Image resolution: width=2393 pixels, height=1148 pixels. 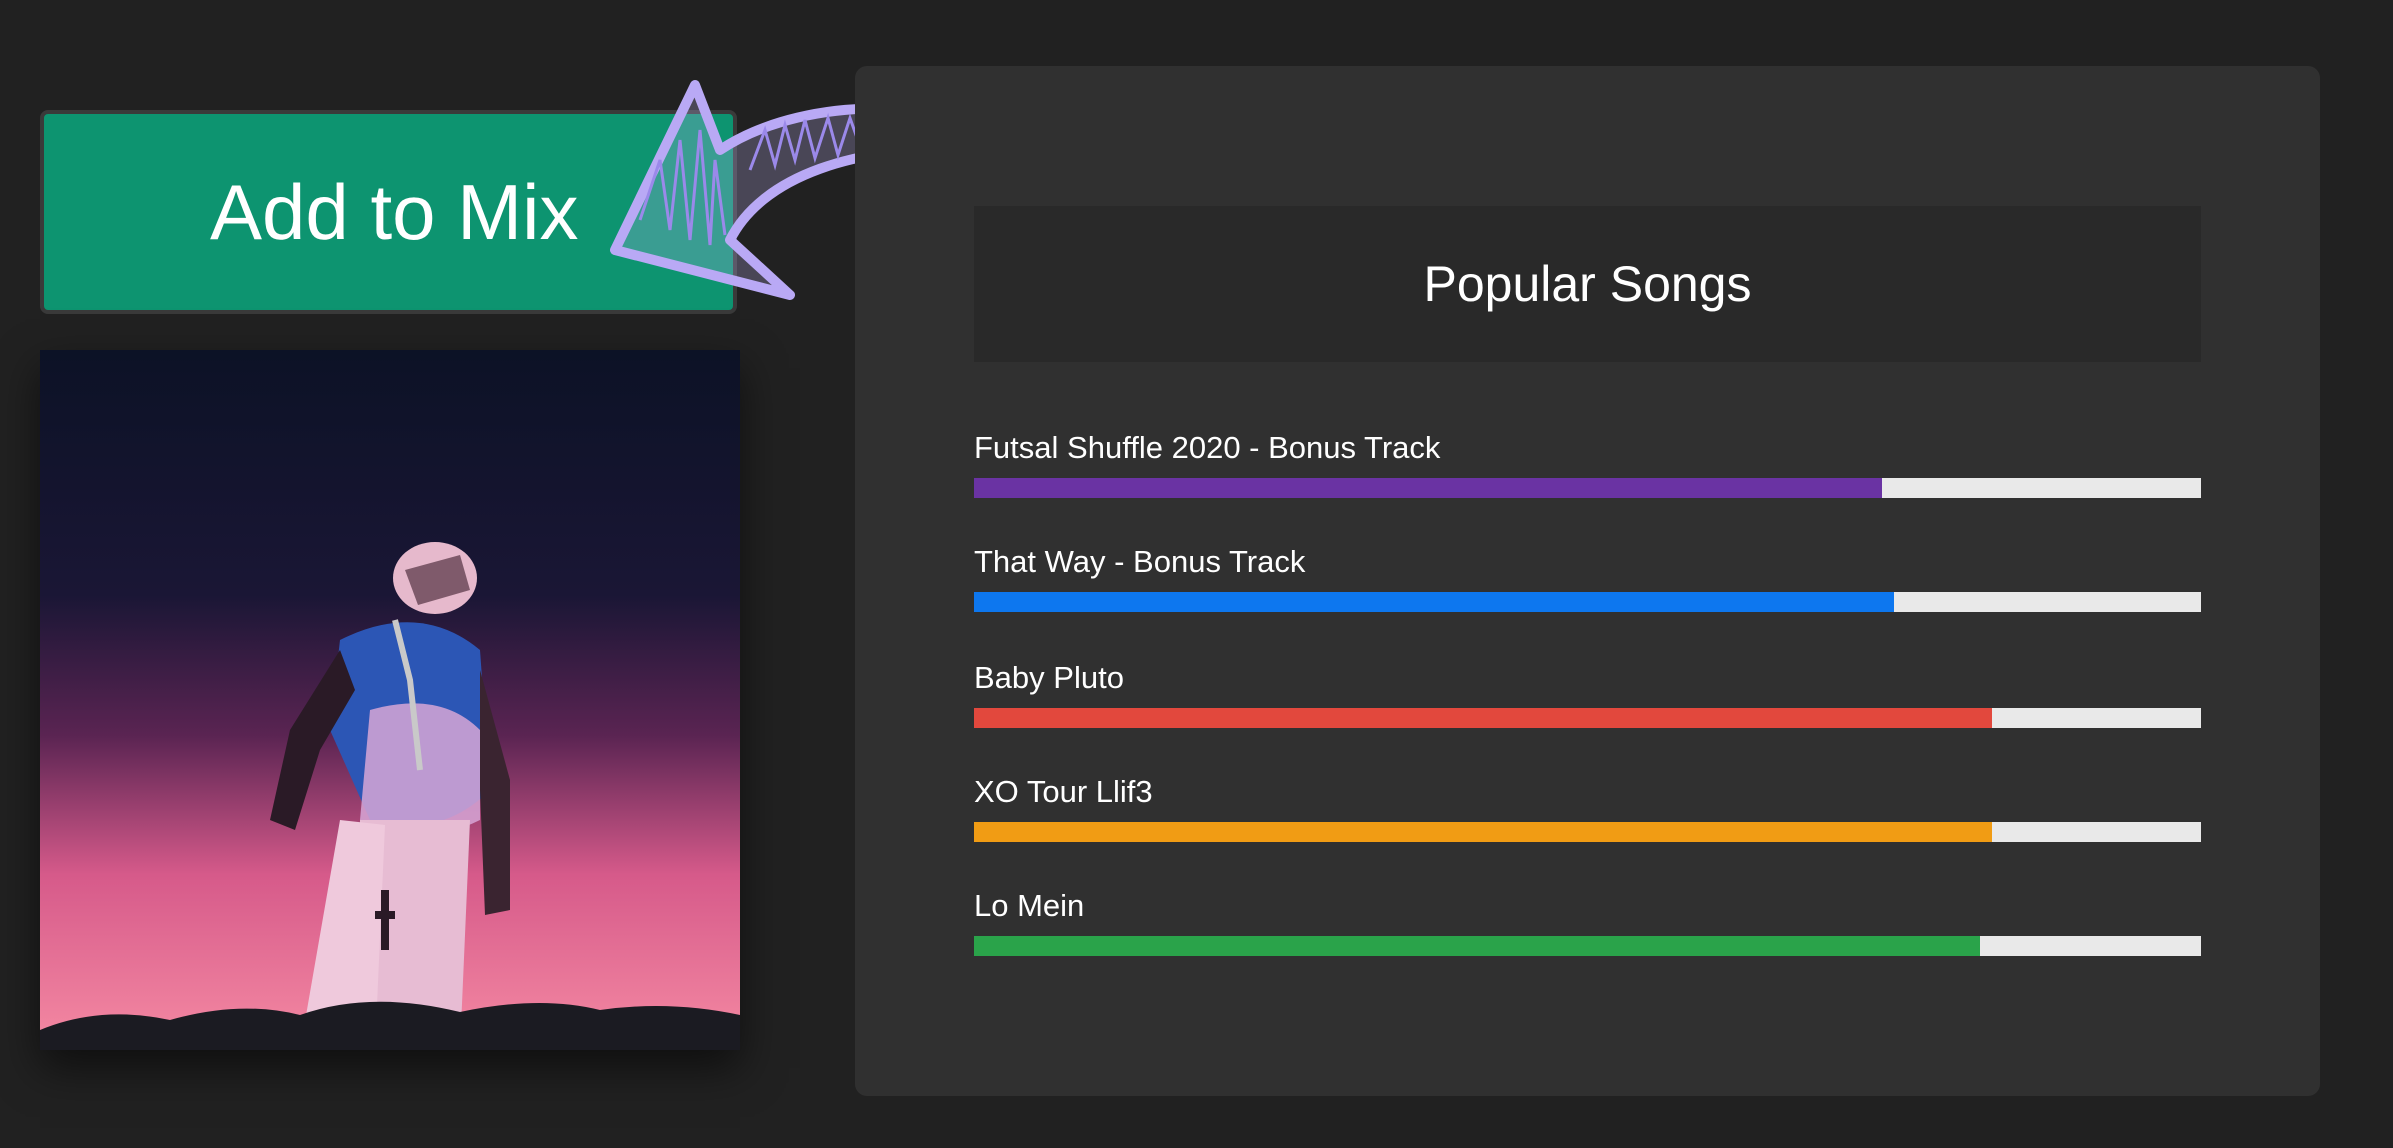 I want to click on song-title: XO Tour Llif3, so click(x=1063, y=791).